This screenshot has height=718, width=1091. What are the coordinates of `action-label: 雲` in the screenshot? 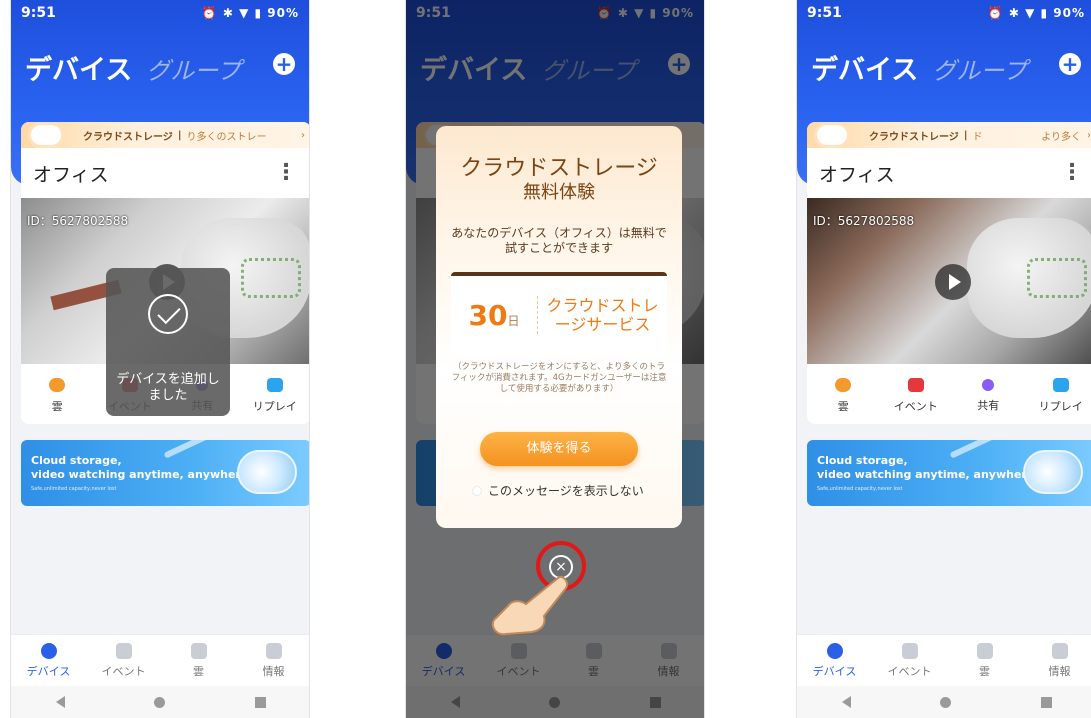 It's located at (57, 406).